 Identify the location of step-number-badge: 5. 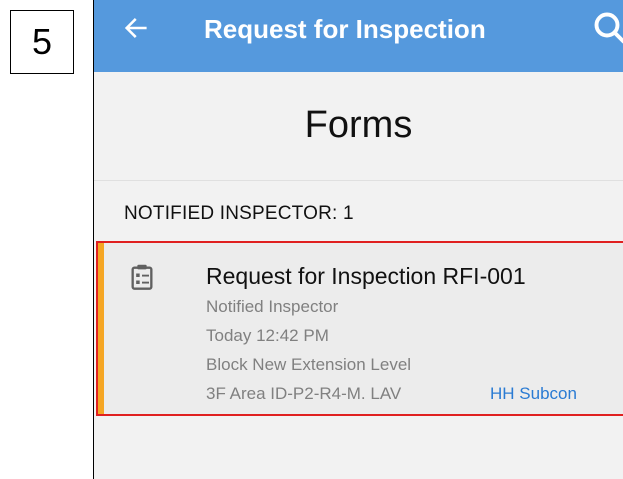
(42, 42).